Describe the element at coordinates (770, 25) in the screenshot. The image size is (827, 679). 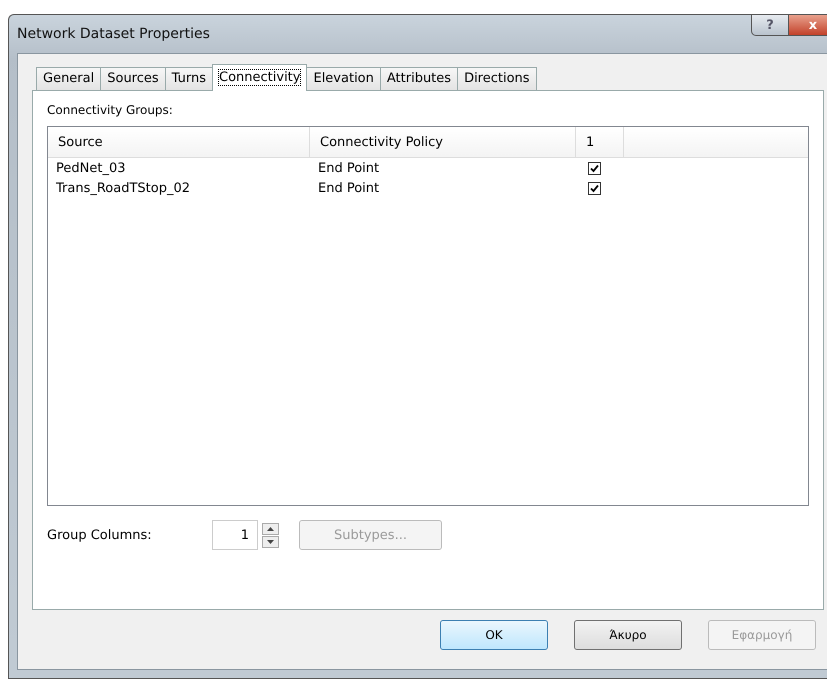
I see `help-button: ?` at that location.